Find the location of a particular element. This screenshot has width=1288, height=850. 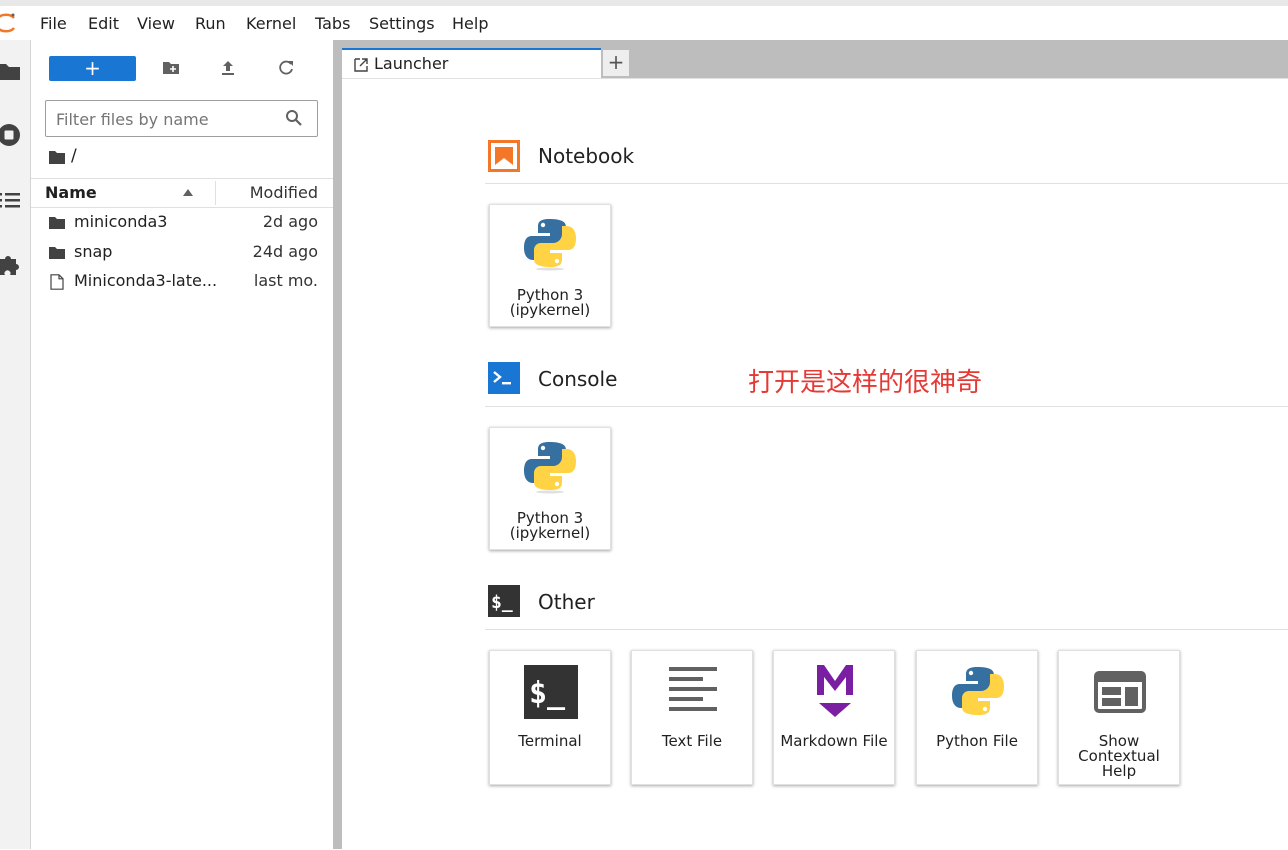

column-separator is located at coordinates (215, 193).